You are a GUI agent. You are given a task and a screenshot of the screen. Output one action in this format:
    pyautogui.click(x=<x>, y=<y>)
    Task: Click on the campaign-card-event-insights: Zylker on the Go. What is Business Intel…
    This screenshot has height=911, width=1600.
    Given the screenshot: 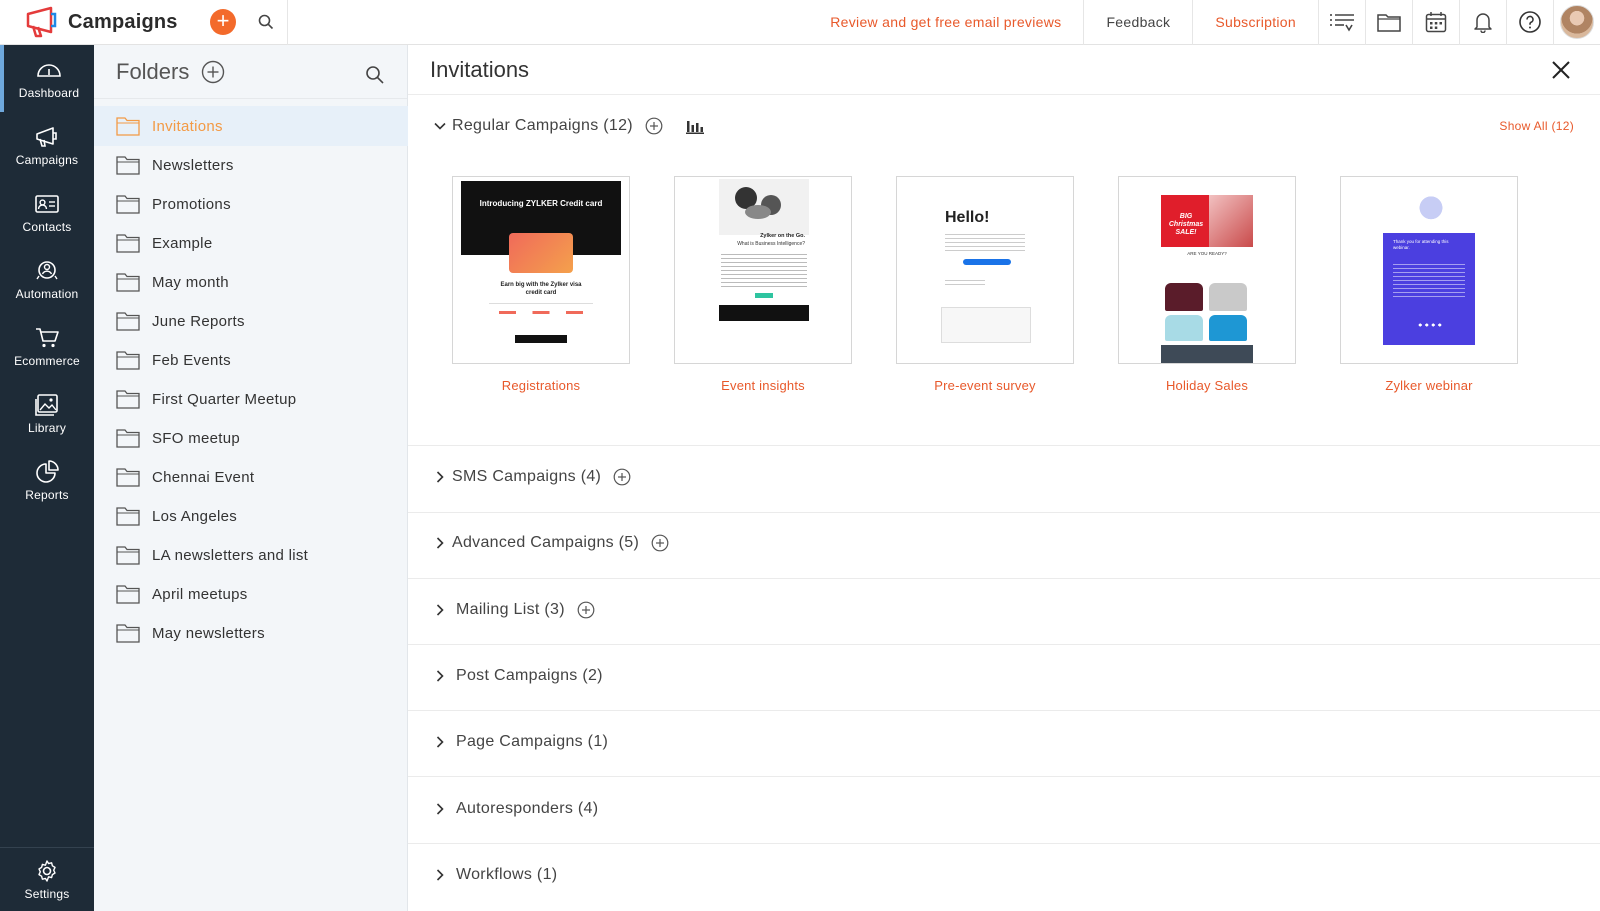 What is the action you would take?
    pyautogui.click(x=763, y=284)
    